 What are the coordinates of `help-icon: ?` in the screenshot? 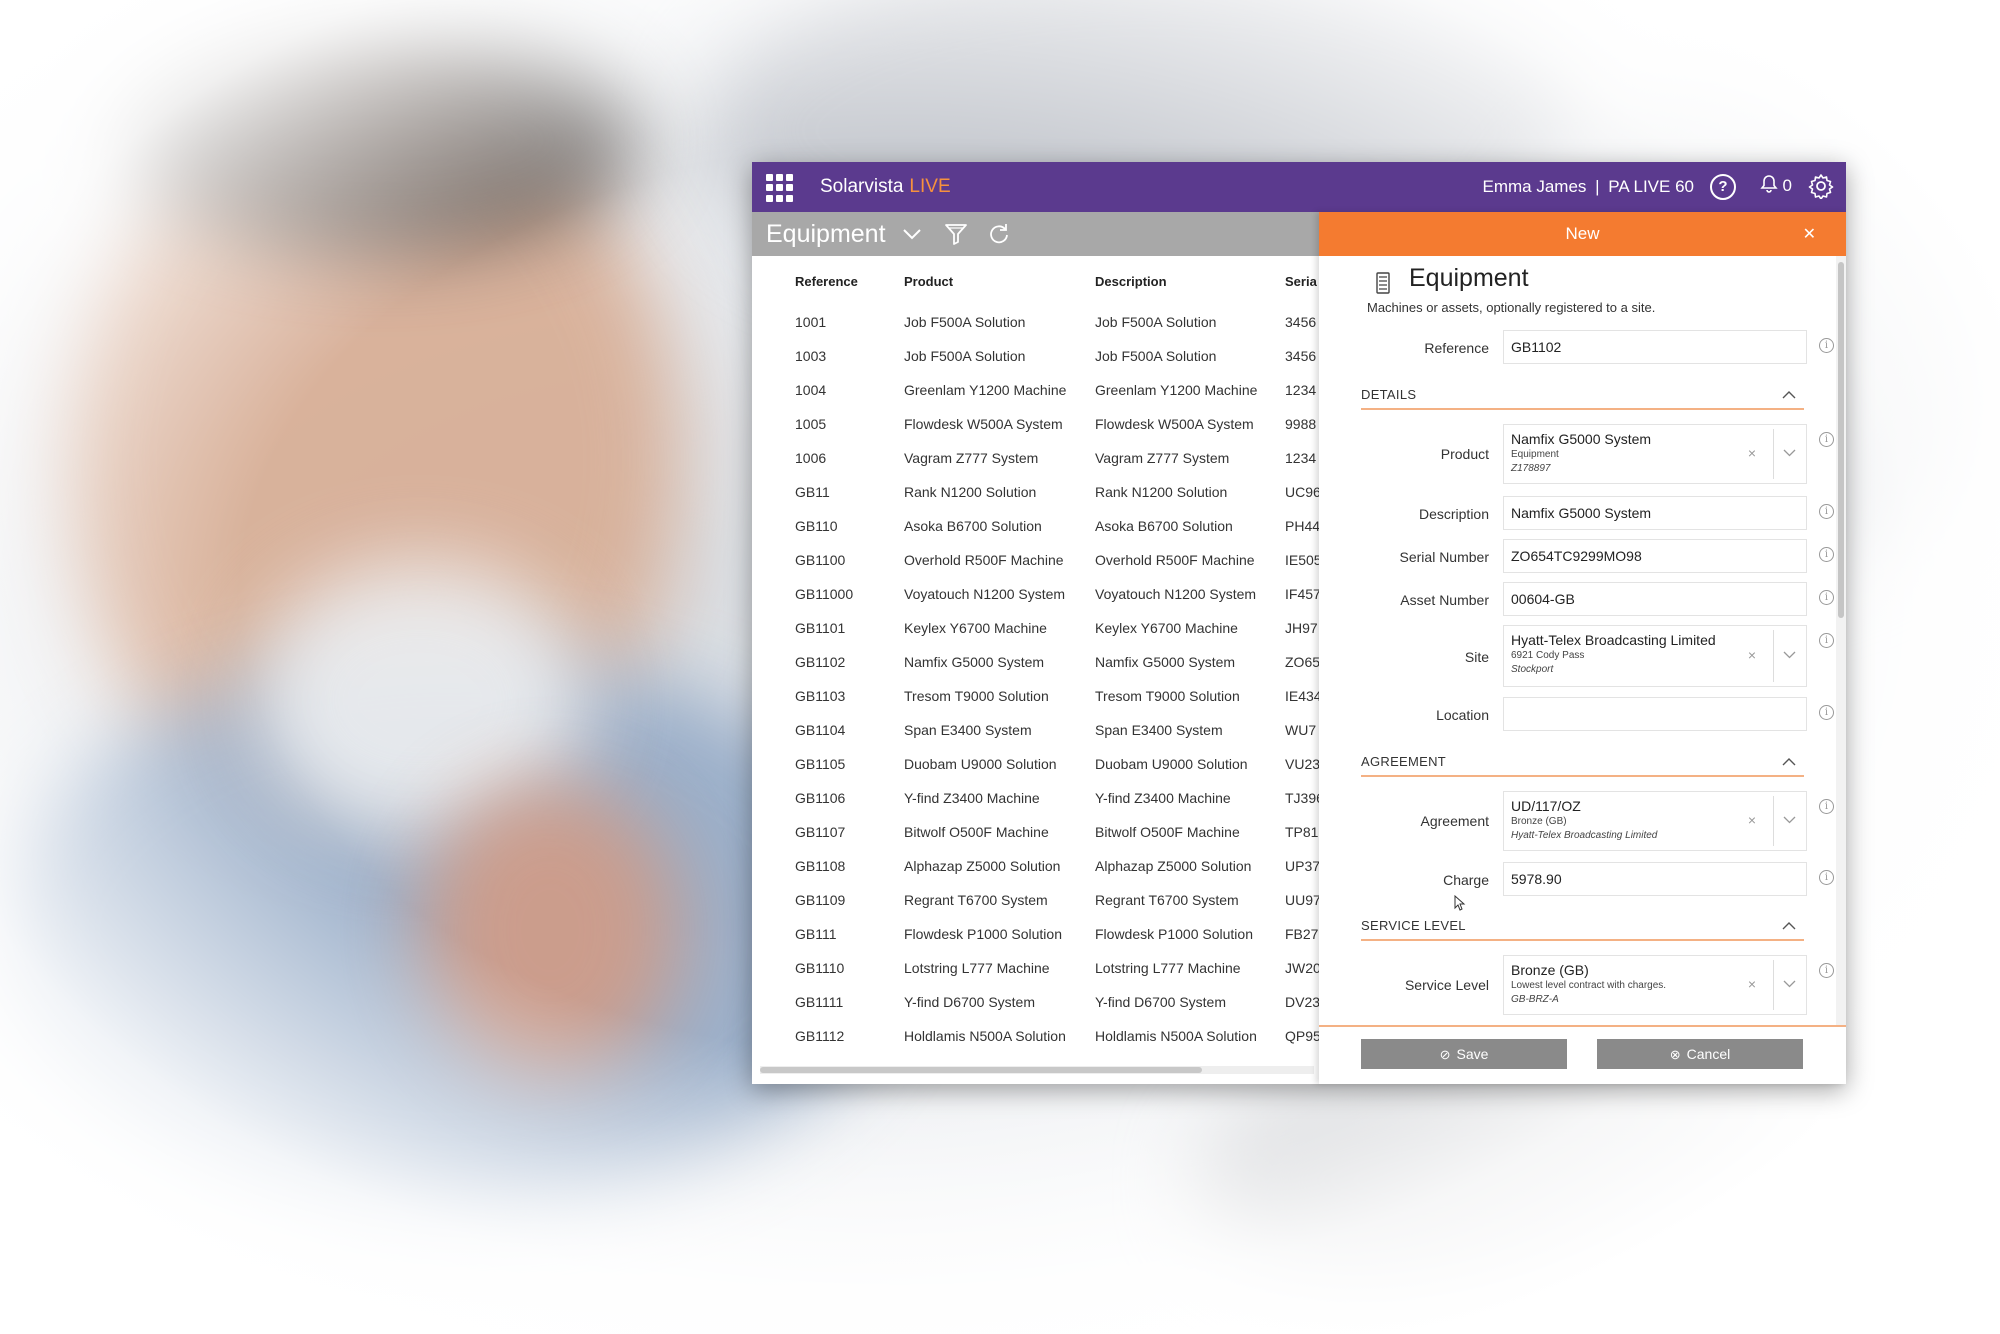 It's located at (1723, 187).